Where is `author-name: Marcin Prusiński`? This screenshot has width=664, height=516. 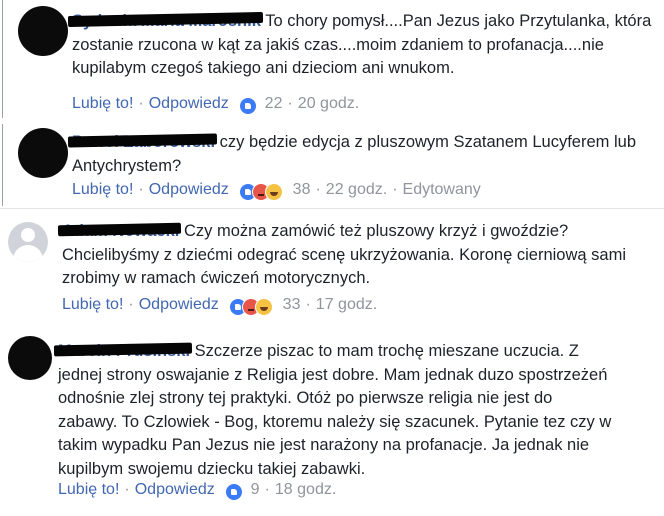 author-name: Marcin Prusiński is located at coordinates (123, 352).